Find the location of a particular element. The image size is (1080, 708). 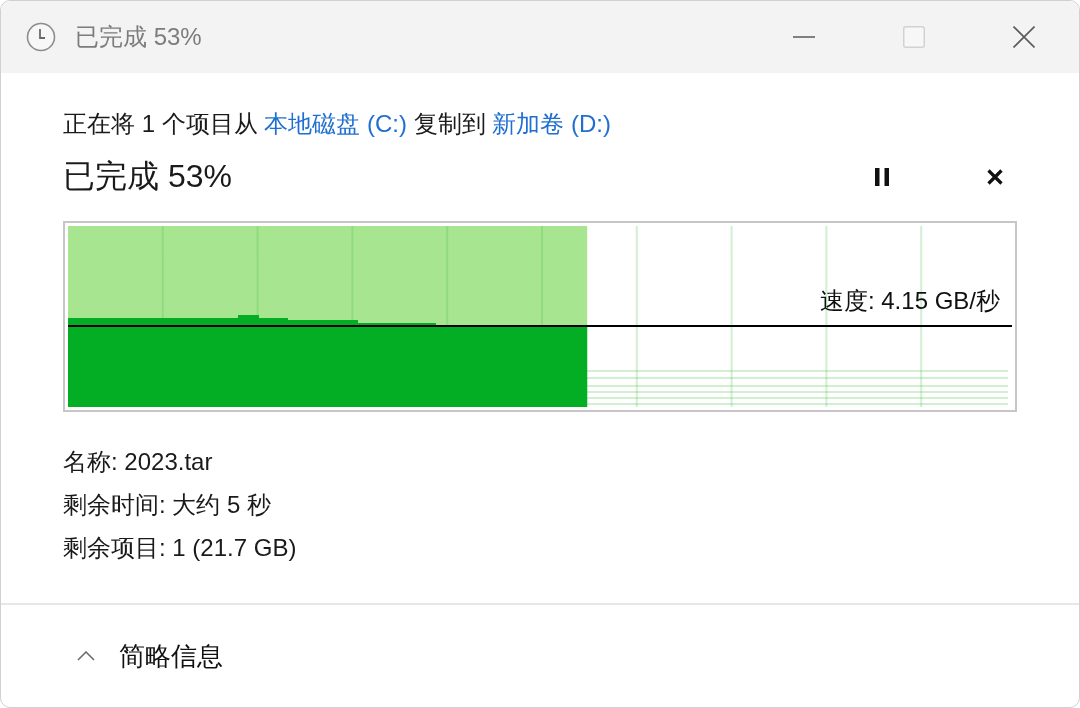

progress-heading: 已完成 53% is located at coordinates (147, 176).